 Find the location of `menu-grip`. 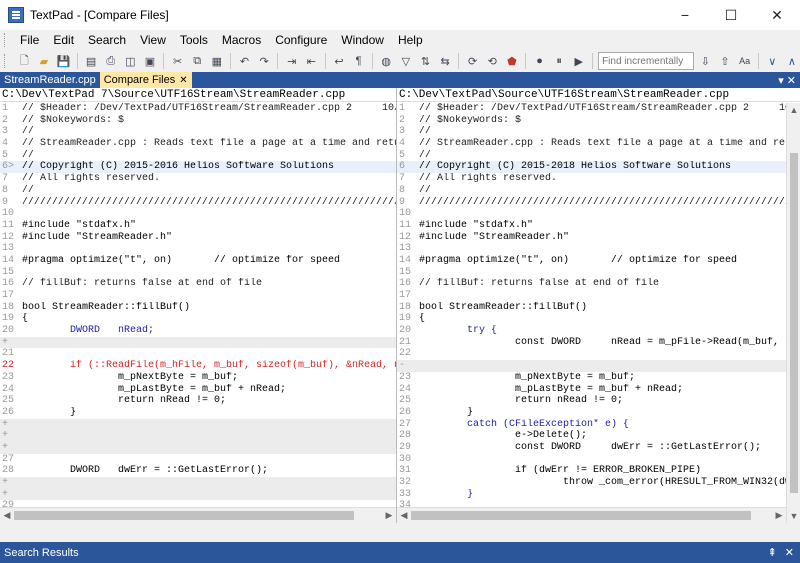

menu-grip is located at coordinates (5, 40).